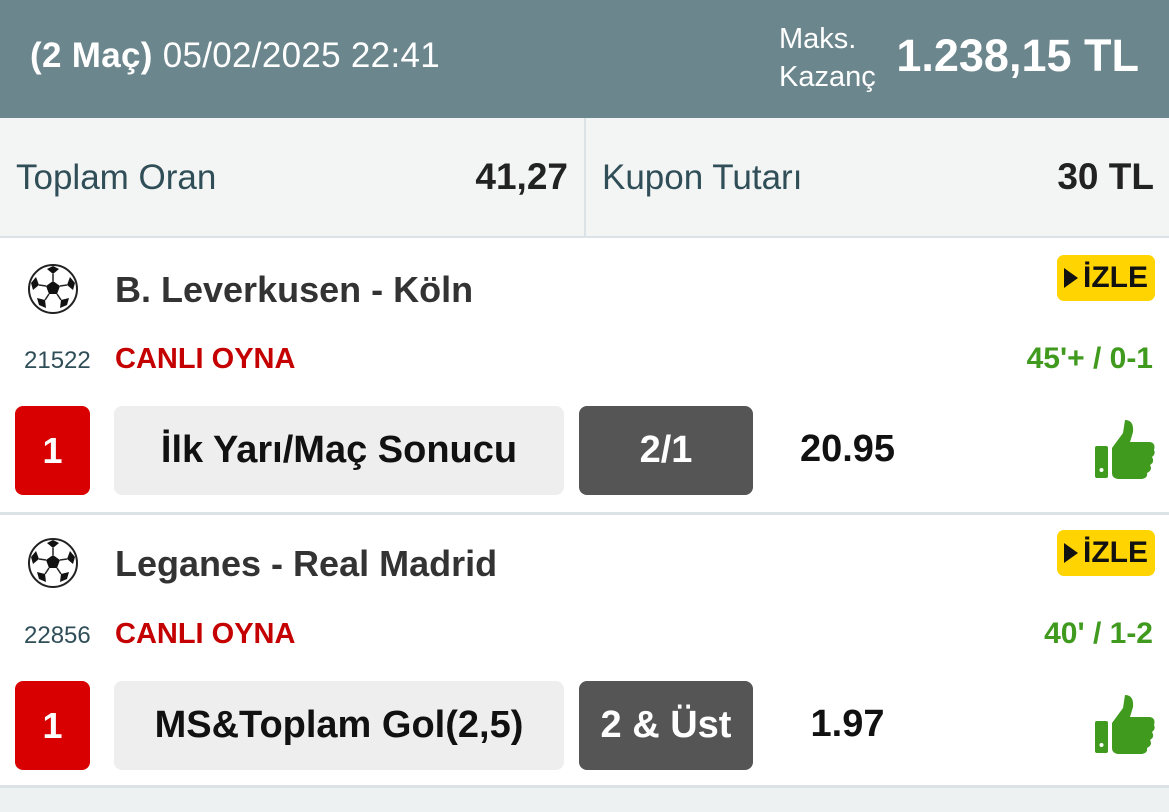  I want to click on coupon-info: (2 Maç) 05/02/2025 22:41, so click(235, 56).